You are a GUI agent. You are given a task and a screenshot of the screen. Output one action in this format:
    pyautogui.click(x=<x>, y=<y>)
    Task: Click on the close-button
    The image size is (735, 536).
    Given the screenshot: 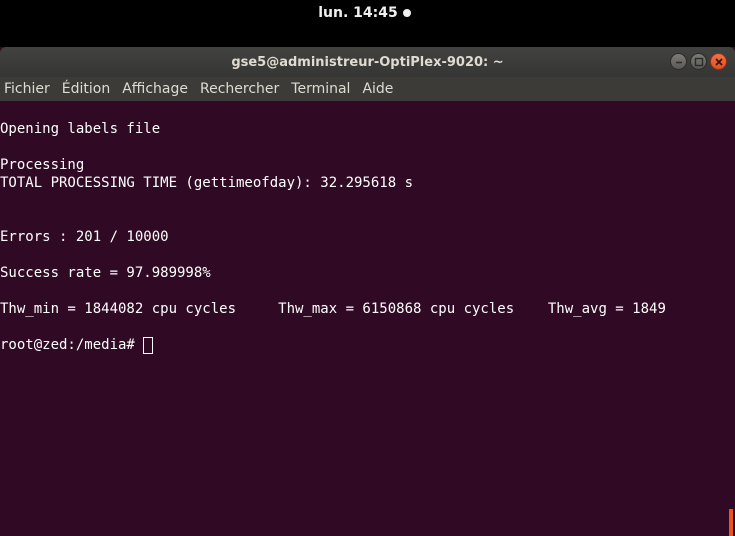 What is the action you would take?
    pyautogui.click(x=718, y=61)
    